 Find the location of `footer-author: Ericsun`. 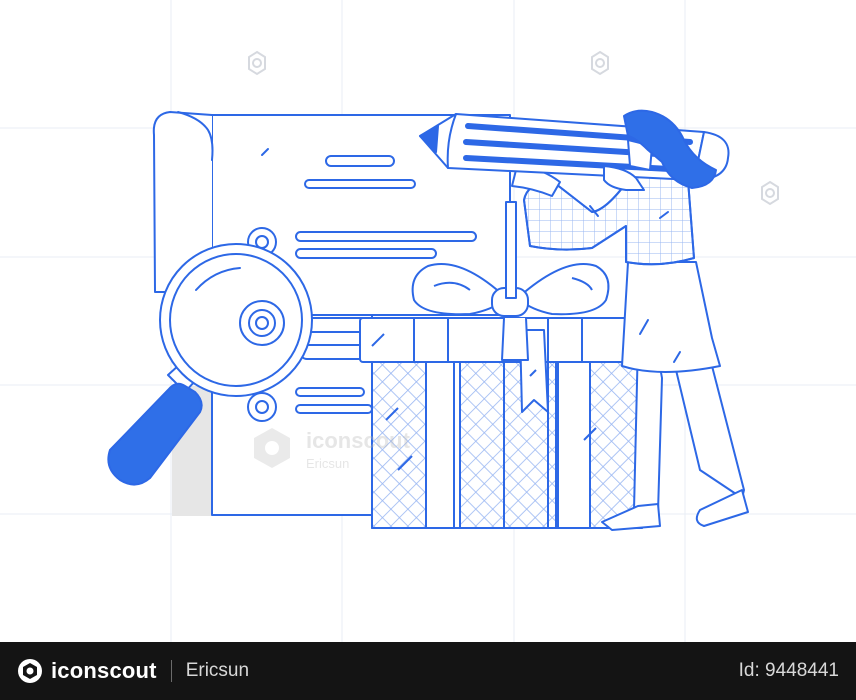

footer-author: Ericsun is located at coordinates (217, 671).